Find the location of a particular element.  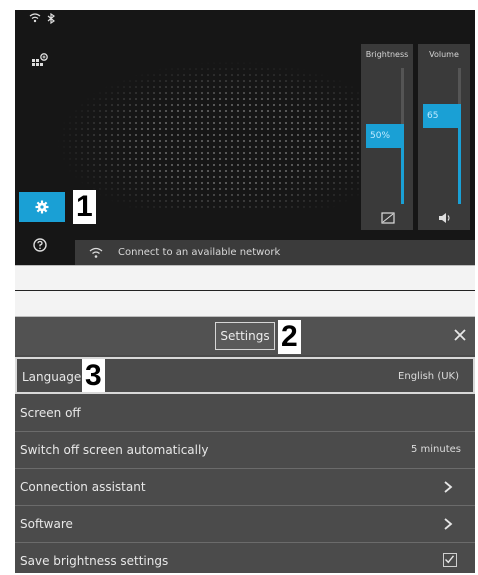

volume-track is located at coordinates (459, 136).